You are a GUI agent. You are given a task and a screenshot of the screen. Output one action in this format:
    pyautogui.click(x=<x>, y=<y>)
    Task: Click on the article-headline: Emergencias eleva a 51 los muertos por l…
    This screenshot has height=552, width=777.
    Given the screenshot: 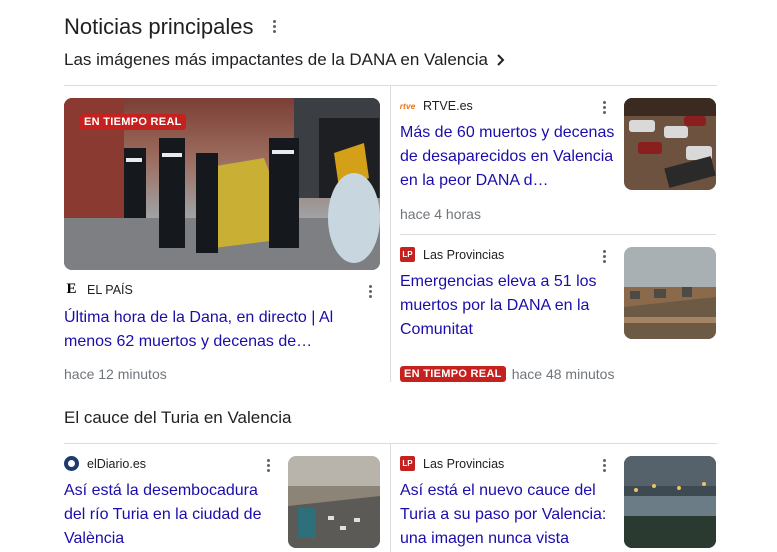 What is the action you would take?
    pyautogui.click(x=508, y=306)
    